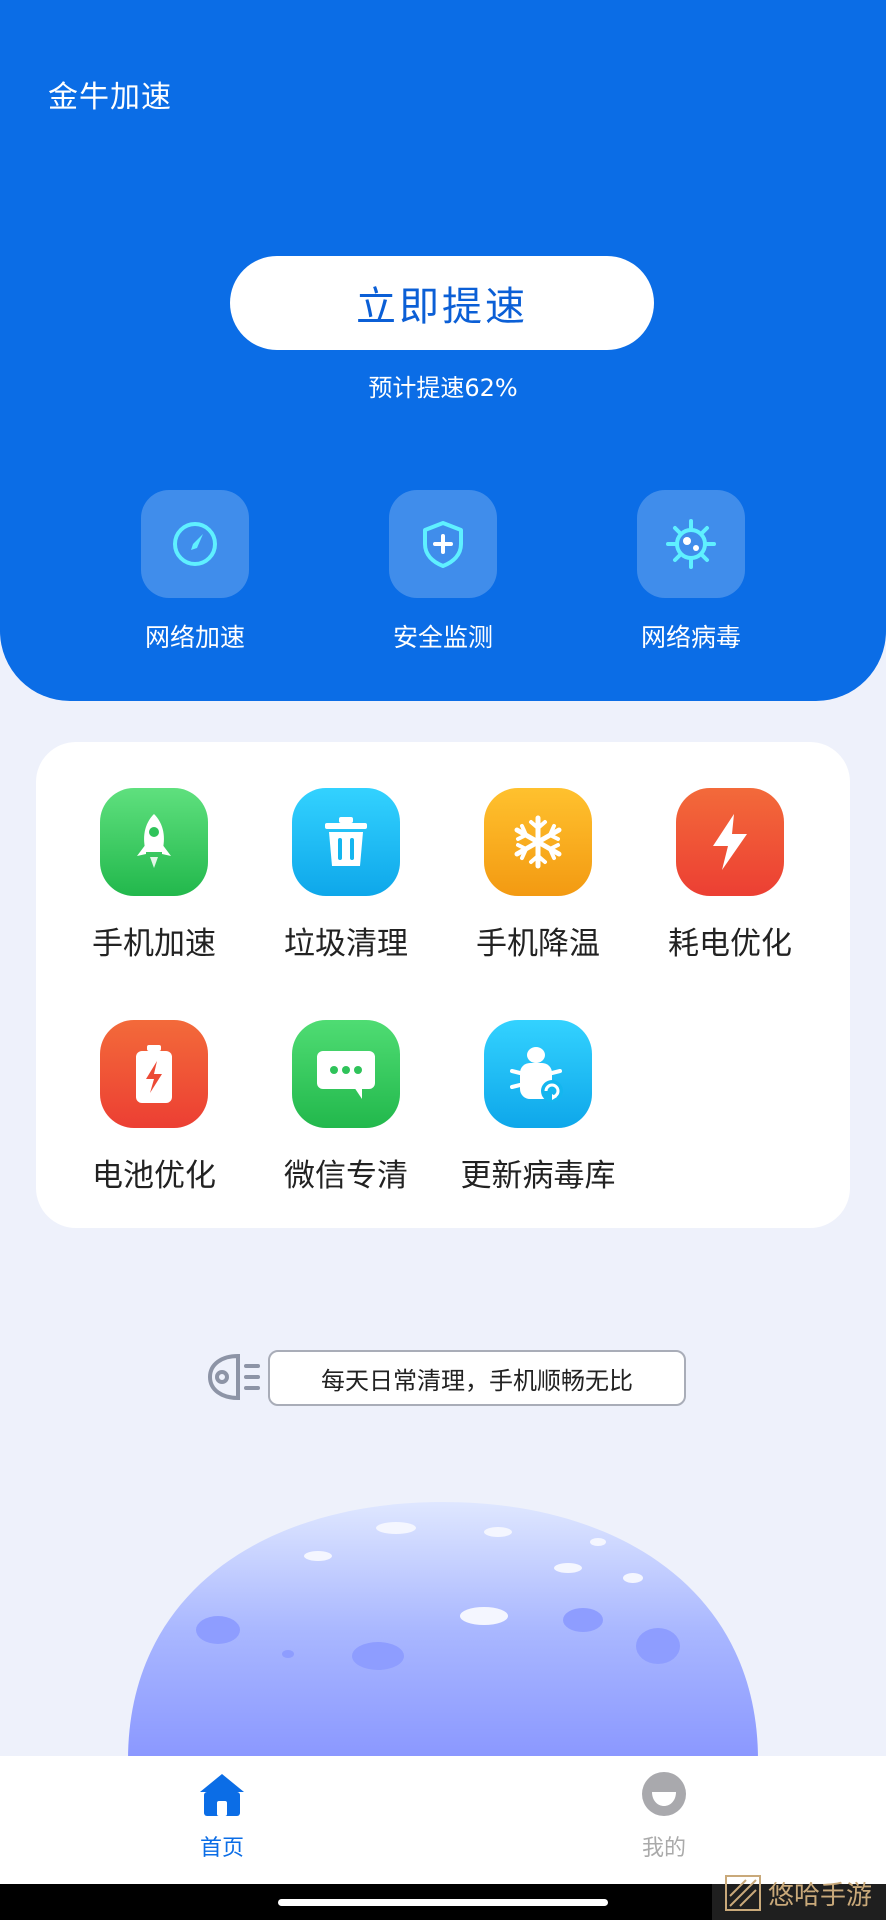 The height and width of the screenshot is (1920, 886). Describe the element at coordinates (664, 1796) in the screenshot. I see `profile-icon` at that location.